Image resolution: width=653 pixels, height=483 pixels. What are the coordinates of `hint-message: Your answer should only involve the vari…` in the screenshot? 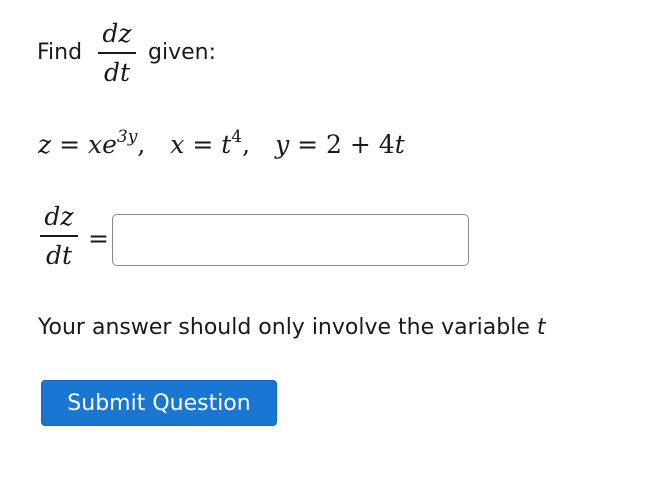 It's located at (287, 327).